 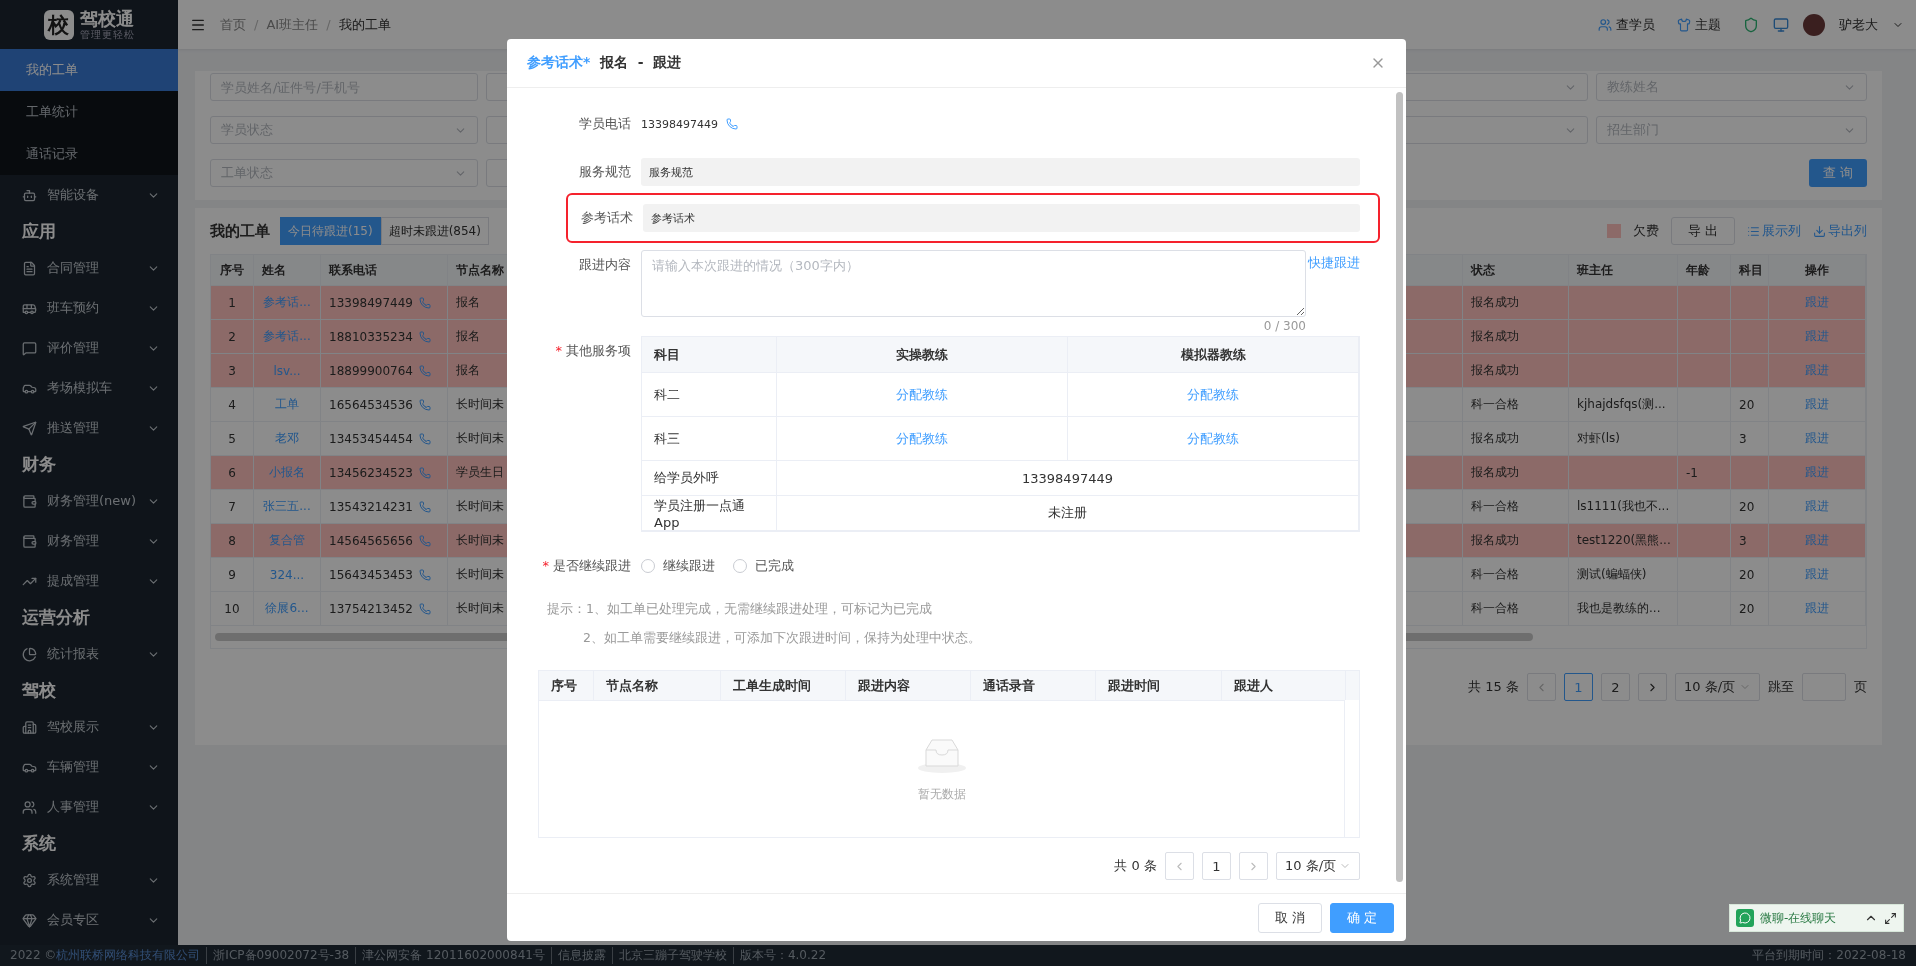 I want to click on sidebar-item: 系统管理, so click(x=89, y=880).